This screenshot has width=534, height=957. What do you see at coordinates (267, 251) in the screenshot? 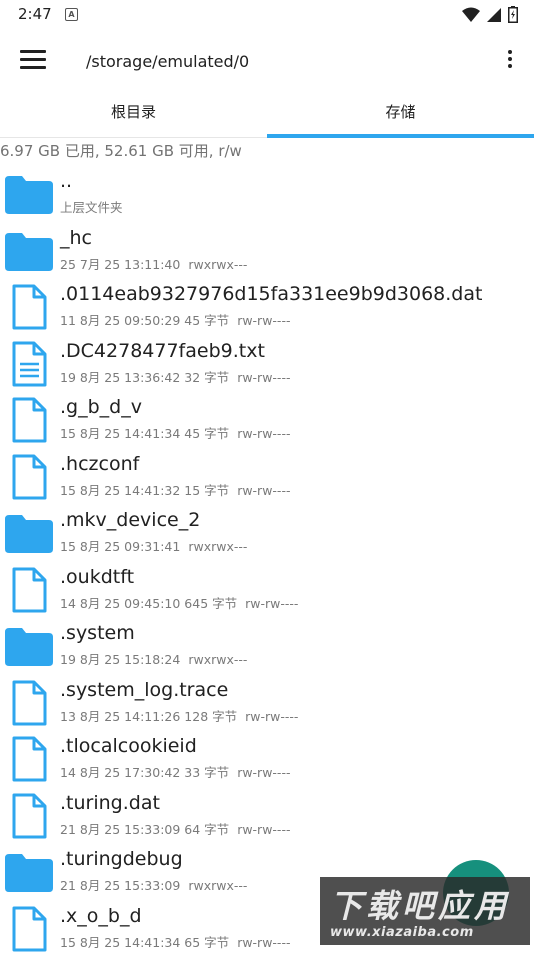
I see `list-item: _hc 25 7月 25 13:11:40 rwxrwx---` at bounding box center [267, 251].